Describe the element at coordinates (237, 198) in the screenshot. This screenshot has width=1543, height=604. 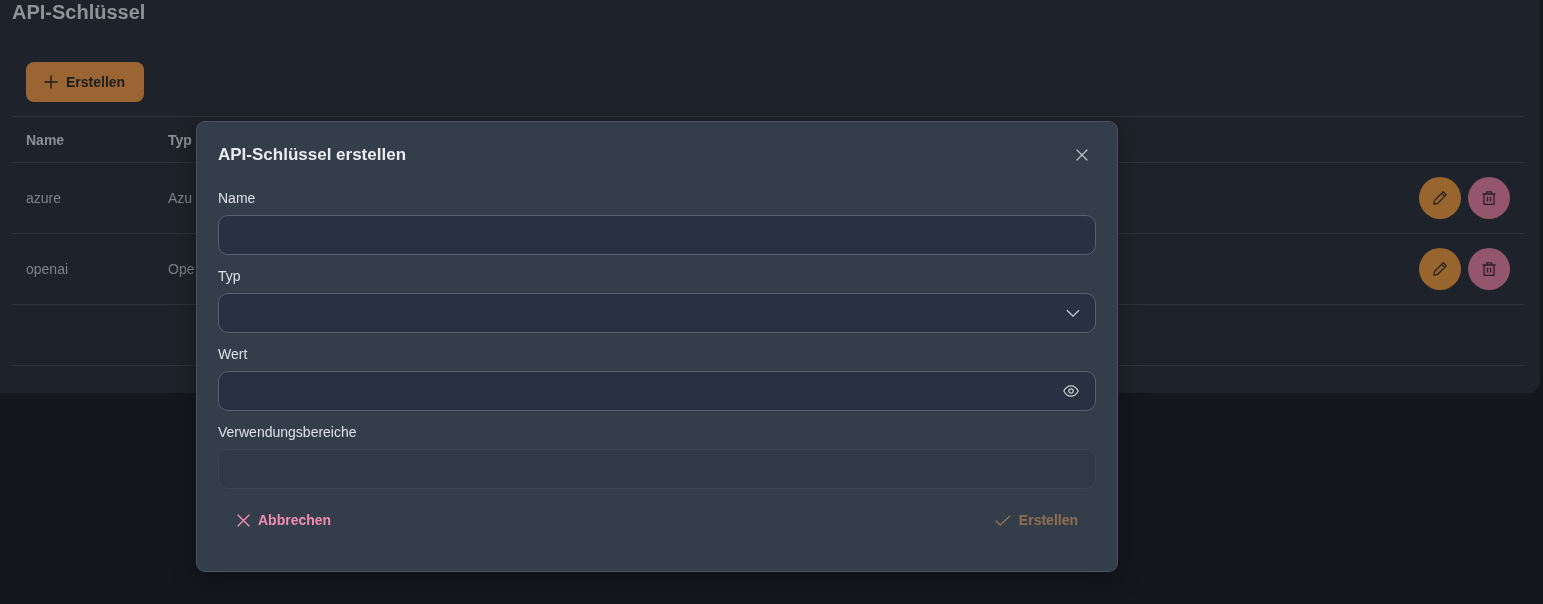
I see `field-label: Name` at that location.